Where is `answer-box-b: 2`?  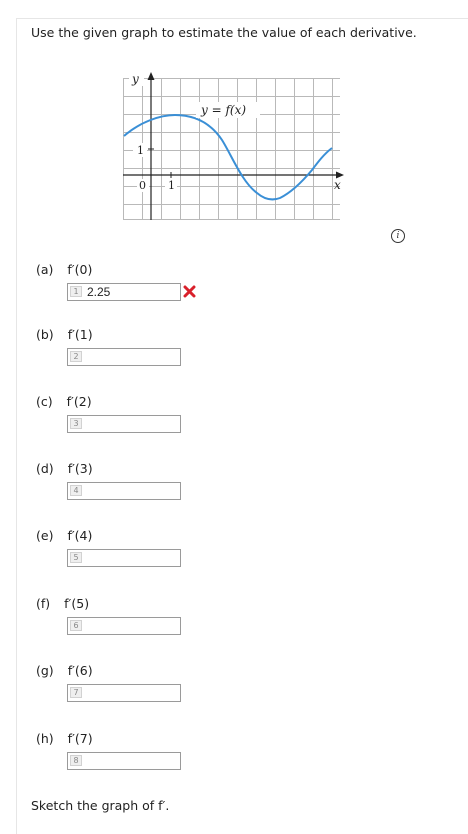 answer-box-b: 2 is located at coordinates (124, 357).